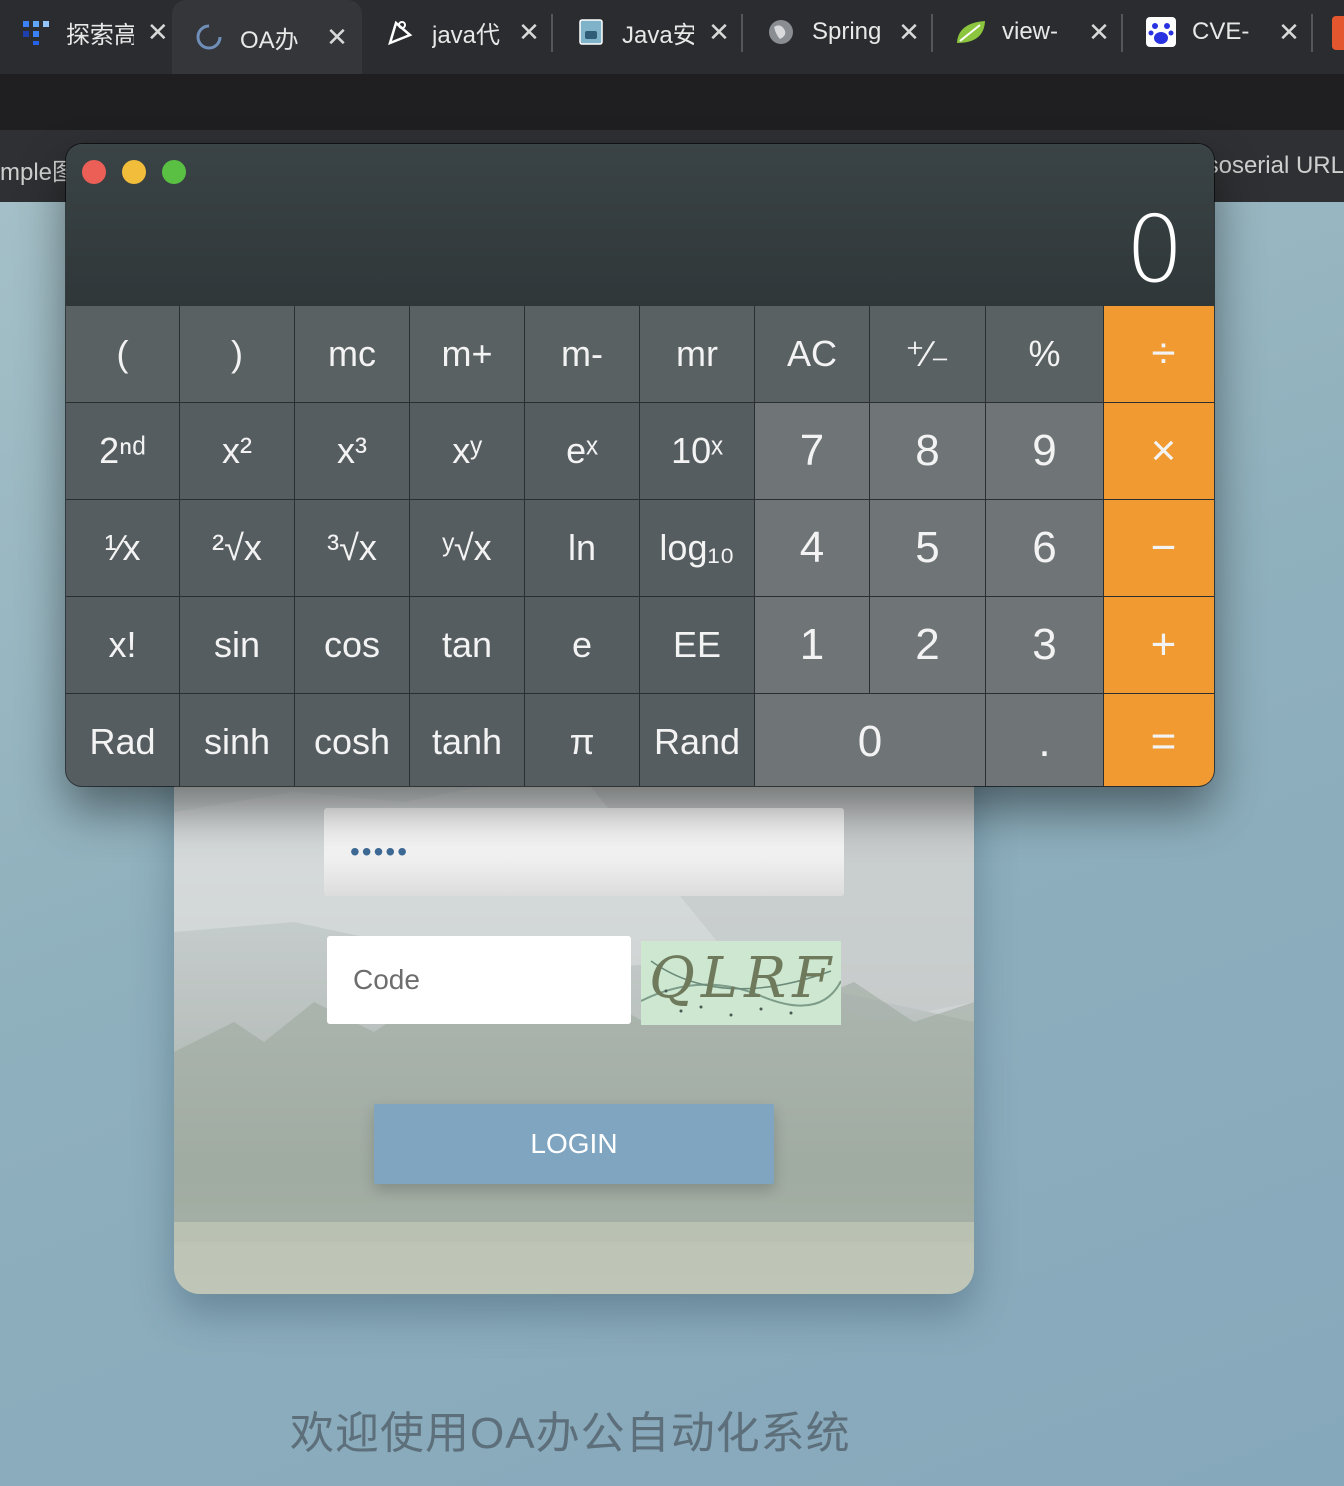 The height and width of the screenshot is (1486, 1344). What do you see at coordinates (352, 548) in the screenshot?
I see `key-cube-root: ³√x` at bounding box center [352, 548].